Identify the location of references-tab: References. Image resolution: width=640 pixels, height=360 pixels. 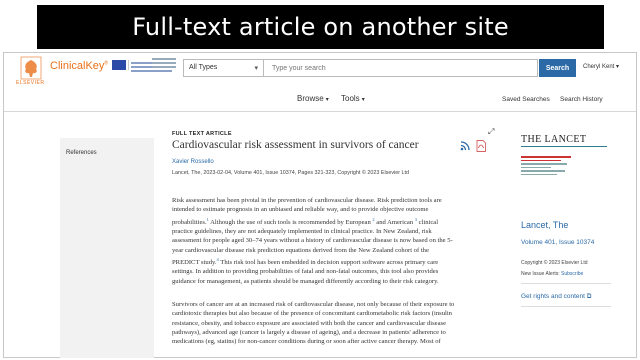
(81, 153).